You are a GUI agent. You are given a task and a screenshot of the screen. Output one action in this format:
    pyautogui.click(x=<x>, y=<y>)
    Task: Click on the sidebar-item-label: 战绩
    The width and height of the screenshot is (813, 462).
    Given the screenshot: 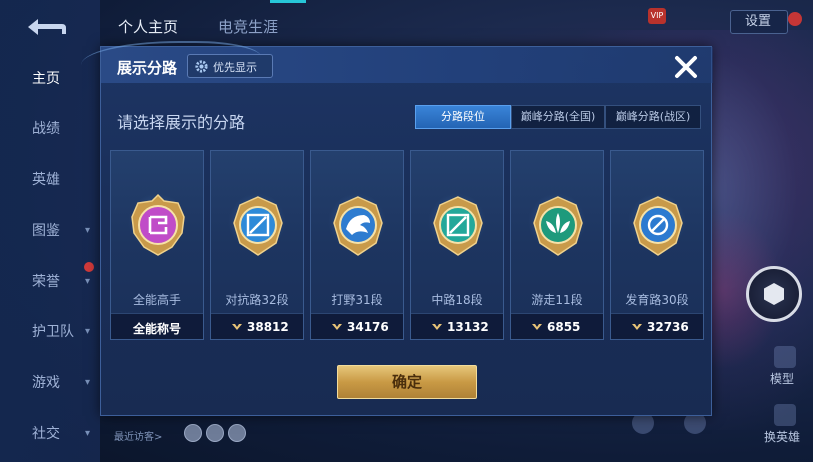 What is the action you would take?
    pyautogui.click(x=46, y=129)
    